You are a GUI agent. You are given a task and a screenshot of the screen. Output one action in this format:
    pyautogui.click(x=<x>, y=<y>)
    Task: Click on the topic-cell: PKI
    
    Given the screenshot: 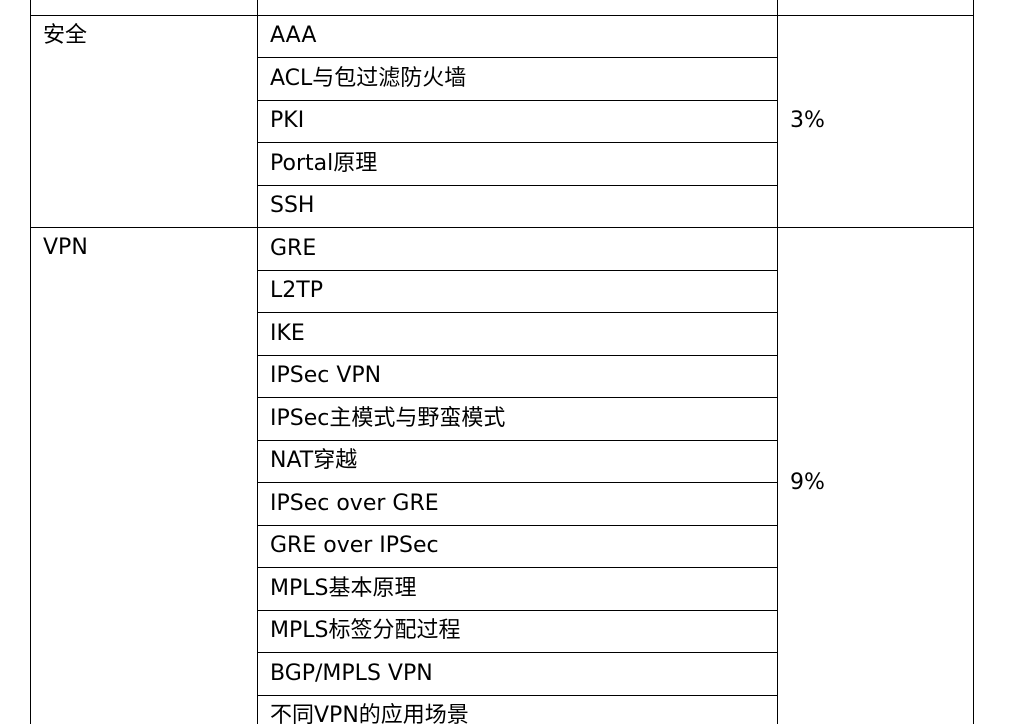 What is the action you would take?
    pyautogui.click(x=517, y=121)
    